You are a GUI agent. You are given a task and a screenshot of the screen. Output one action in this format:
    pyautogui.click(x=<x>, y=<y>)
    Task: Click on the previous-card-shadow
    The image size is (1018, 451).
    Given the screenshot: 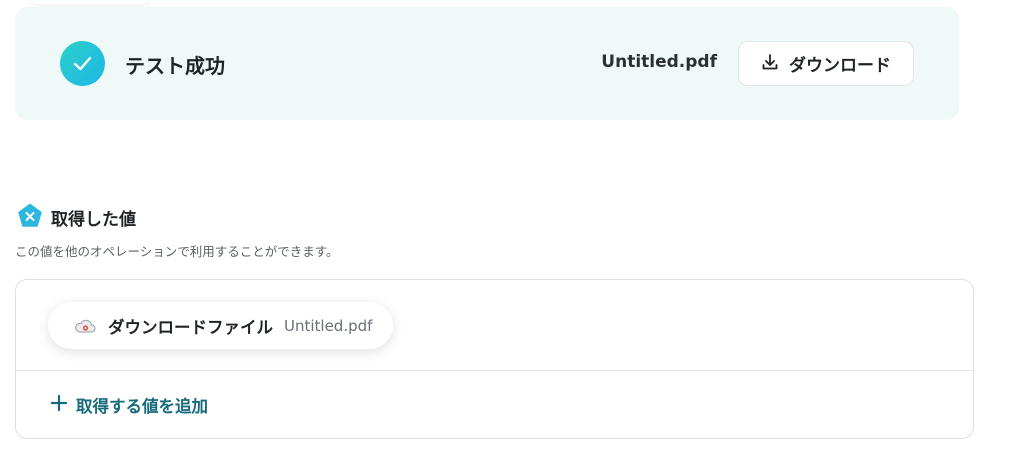 What is the action you would take?
    pyautogui.click(x=90, y=2)
    